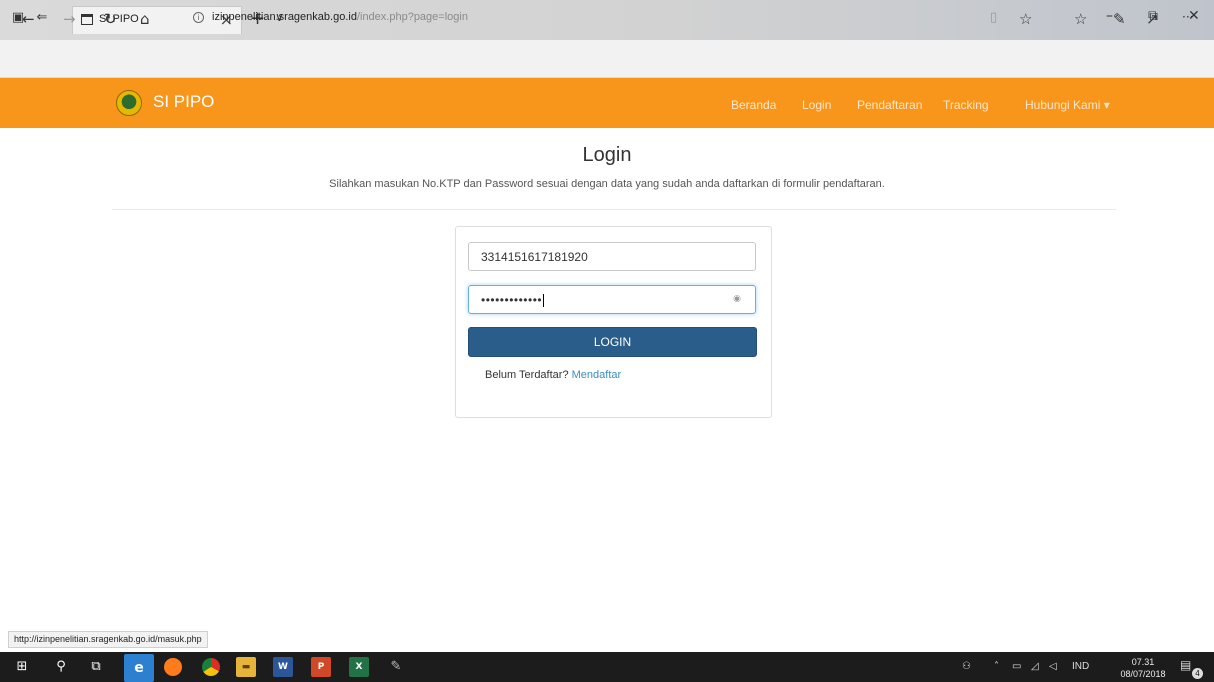 The width and height of the screenshot is (1214, 682). I want to click on web-notes-icon: ✎, so click(1119, 19).